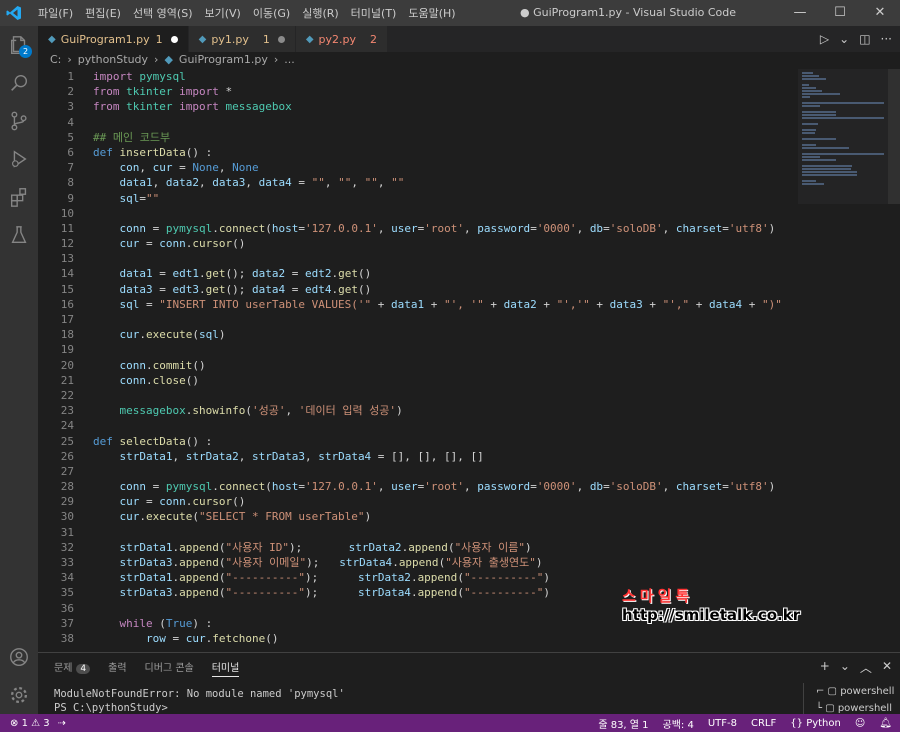 This screenshot has height=732, width=900. What do you see at coordinates (172, 335) in the screenshot?
I see `line-text: cur.execute(sql)` at bounding box center [172, 335].